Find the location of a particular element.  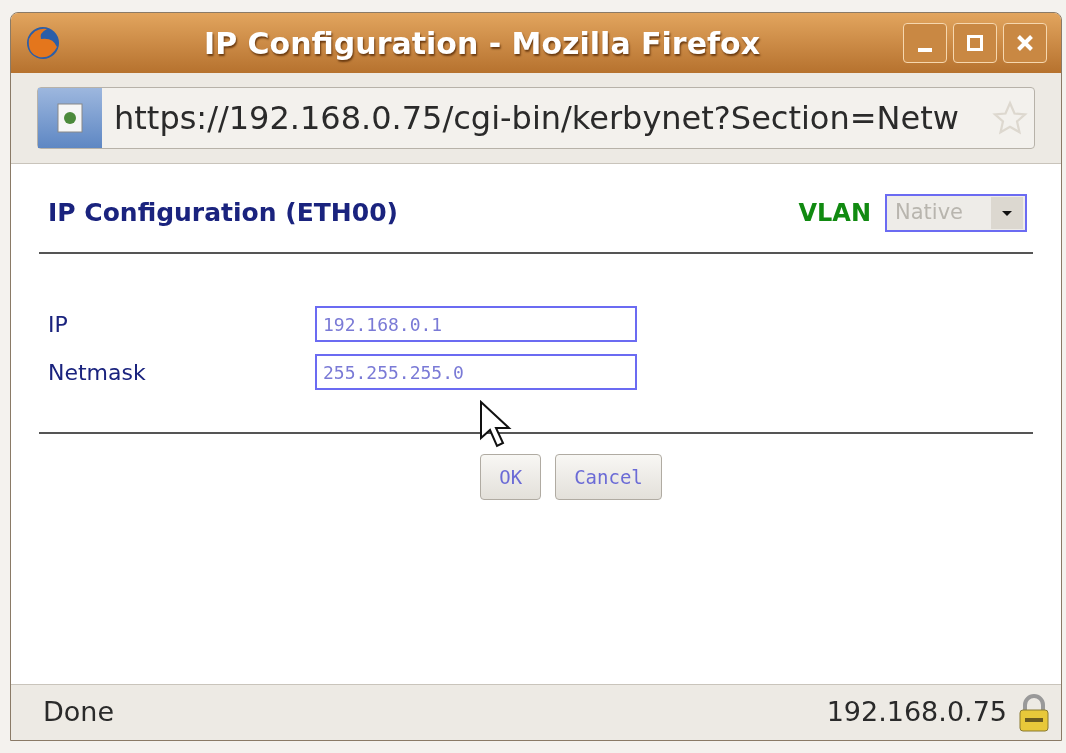

close-icon is located at coordinates (1025, 43).